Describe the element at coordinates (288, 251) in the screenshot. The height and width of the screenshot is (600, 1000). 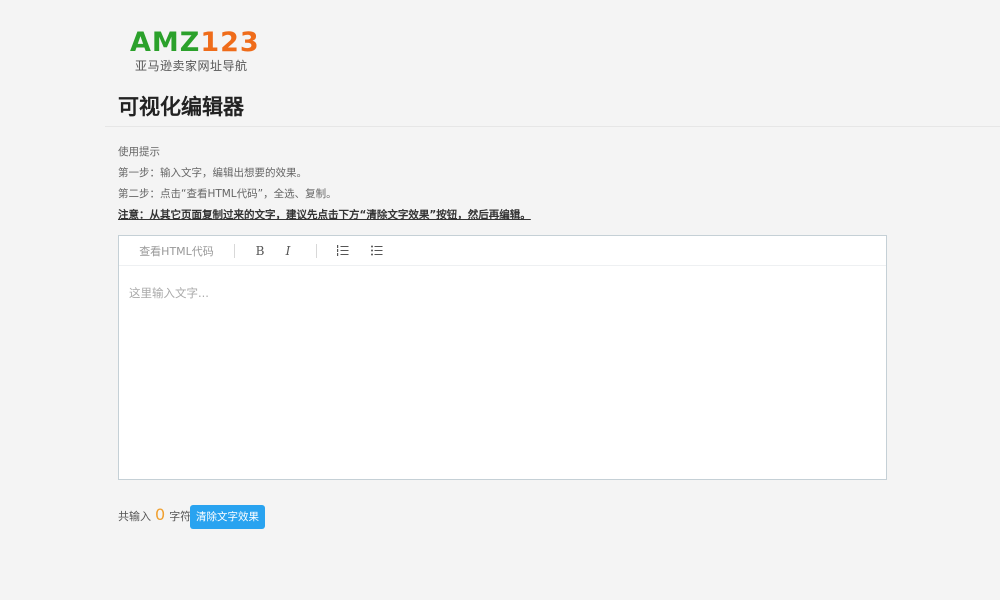
I see `italic-button: I` at that location.